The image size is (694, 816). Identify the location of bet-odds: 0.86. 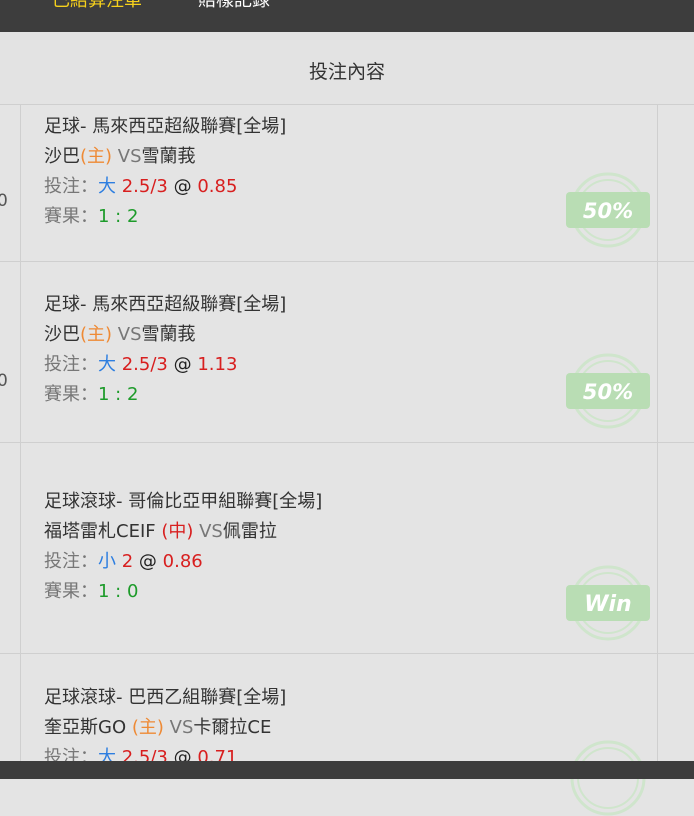
(182, 561).